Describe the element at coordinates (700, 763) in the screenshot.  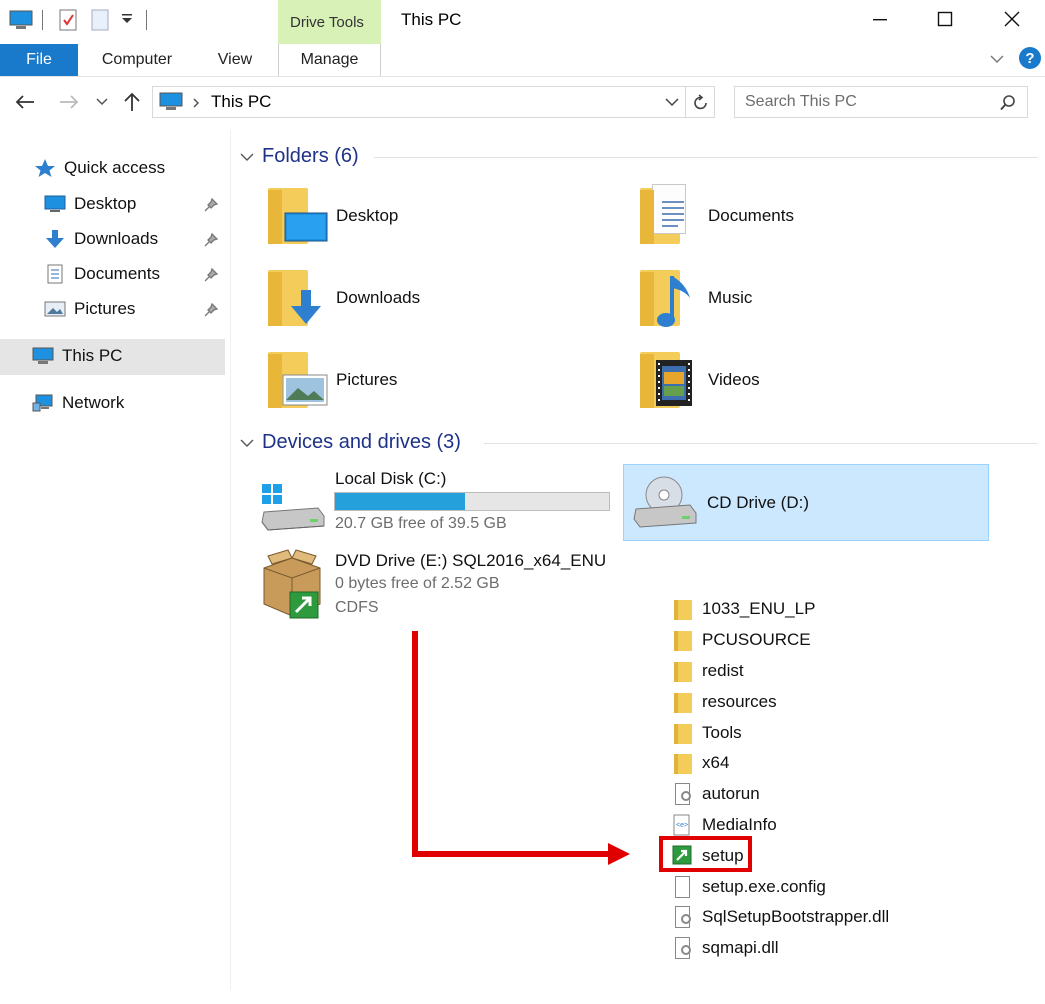
I see `list-item-folder: x64` at that location.